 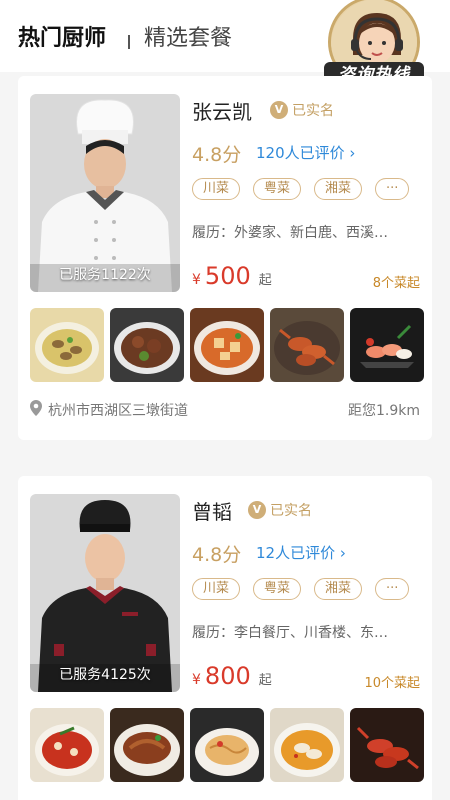 What do you see at coordinates (212, 512) in the screenshot?
I see `chef-name: 曾韬` at bounding box center [212, 512].